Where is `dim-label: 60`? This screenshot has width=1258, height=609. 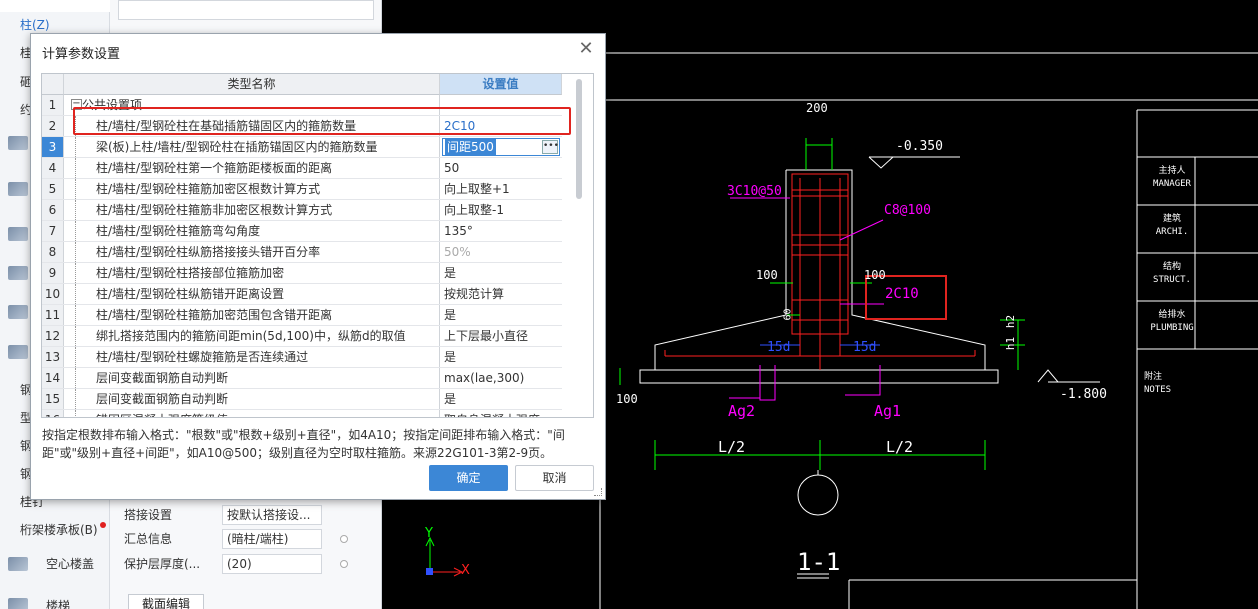 dim-label: 60 is located at coordinates (788, 314).